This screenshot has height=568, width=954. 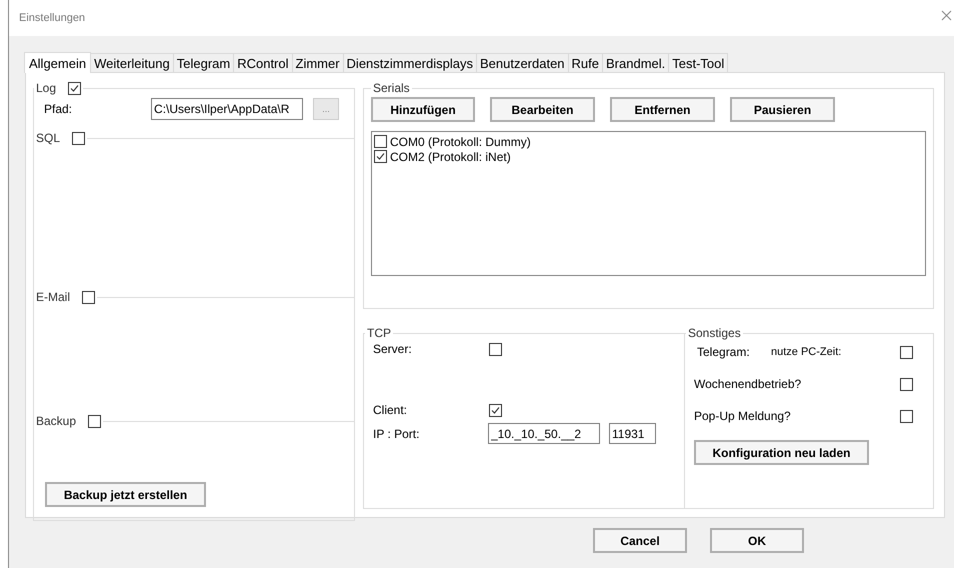 What do you see at coordinates (757, 540) in the screenshot?
I see `dialog-button: OK` at bounding box center [757, 540].